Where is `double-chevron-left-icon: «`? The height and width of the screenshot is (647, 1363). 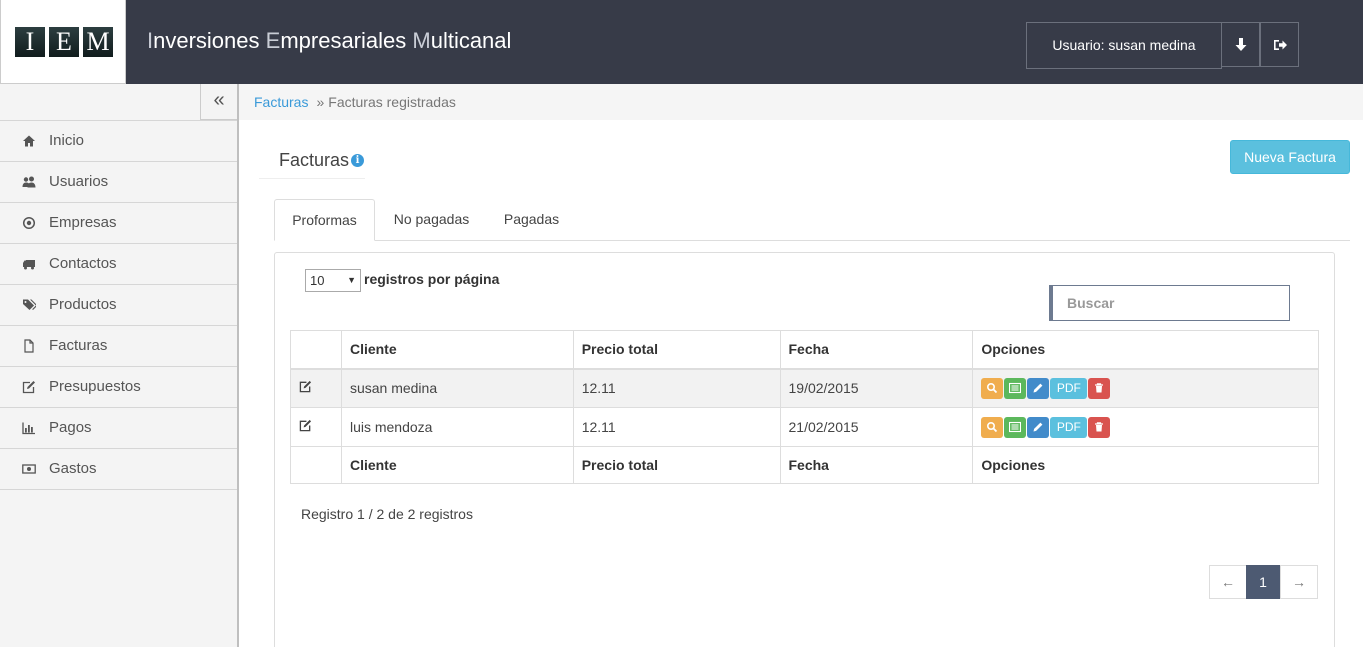
double-chevron-left-icon: « is located at coordinates (219, 100).